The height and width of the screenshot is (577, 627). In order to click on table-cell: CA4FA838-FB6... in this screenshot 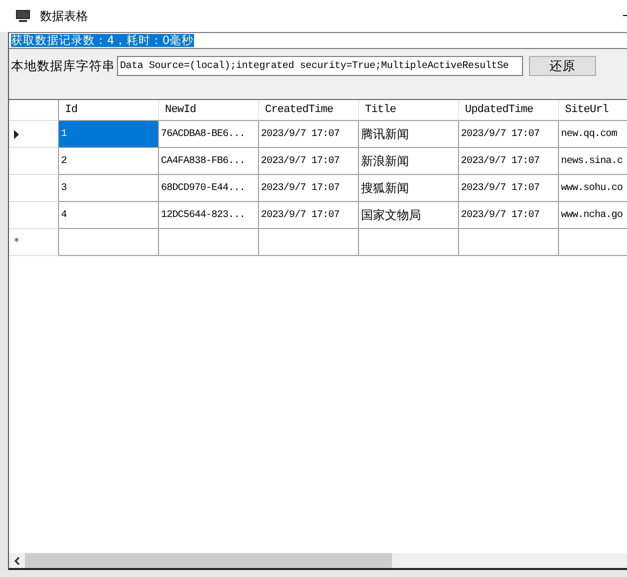, I will do `click(209, 161)`.